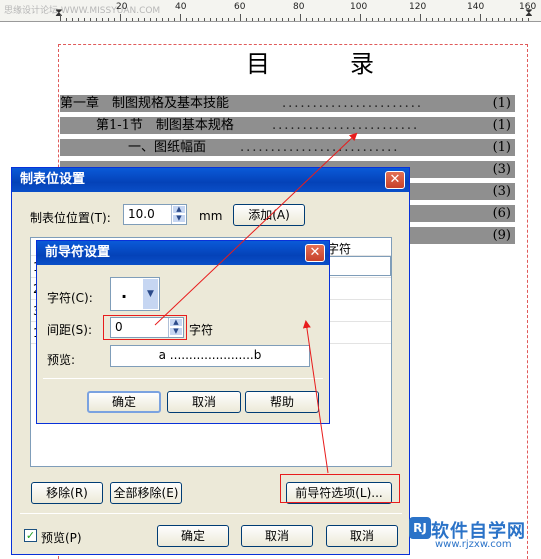  What do you see at coordinates (473, 535) in the screenshot?
I see `site-logo: RJ 软件自学网 www.rjzxw.com` at bounding box center [473, 535].